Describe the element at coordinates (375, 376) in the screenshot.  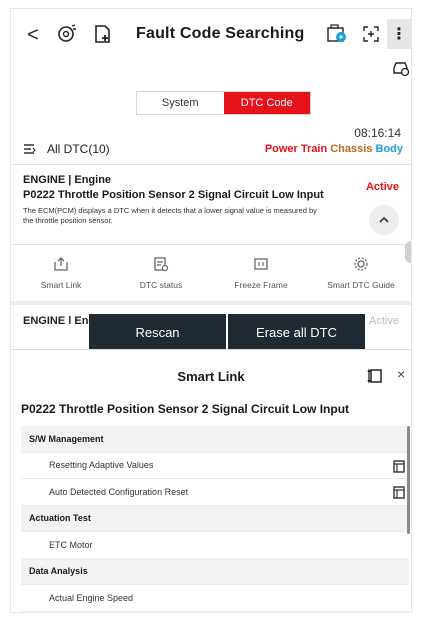
I see `expand-panel-icon` at that location.